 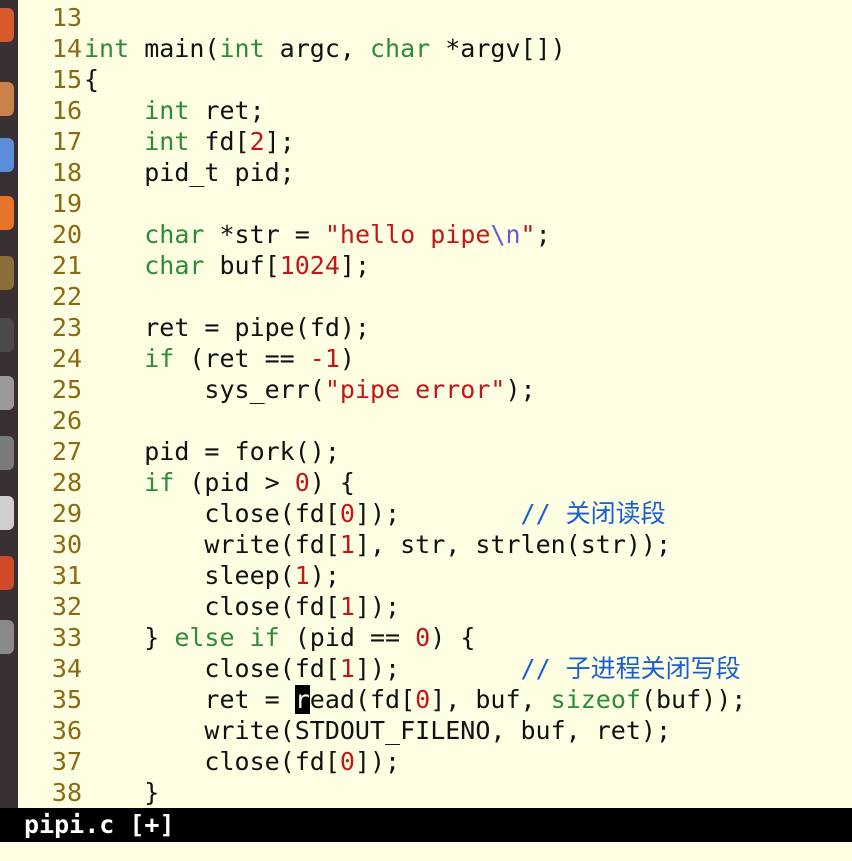 I want to click on code-token: -1, so click(x=324, y=358).